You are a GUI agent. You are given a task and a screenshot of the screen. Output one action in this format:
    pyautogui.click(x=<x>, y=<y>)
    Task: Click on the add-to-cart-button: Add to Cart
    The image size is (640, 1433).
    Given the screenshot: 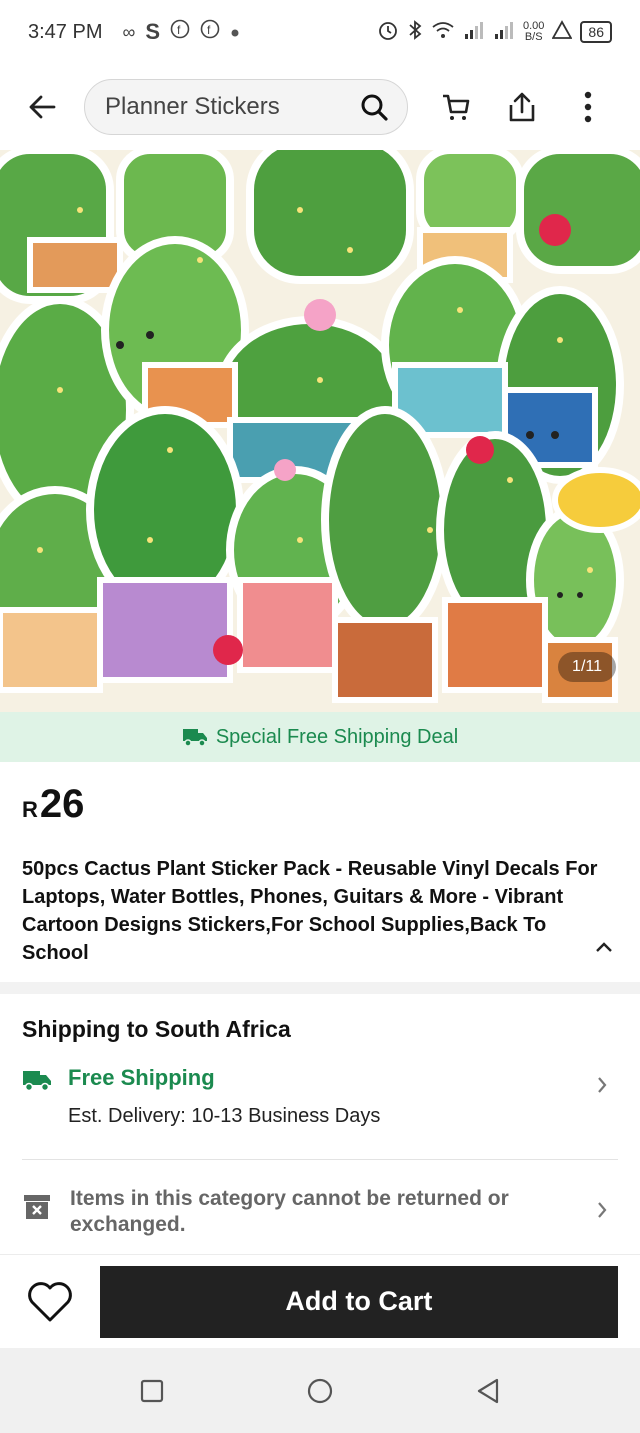 What is the action you would take?
    pyautogui.click(x=358, y=1301)
    